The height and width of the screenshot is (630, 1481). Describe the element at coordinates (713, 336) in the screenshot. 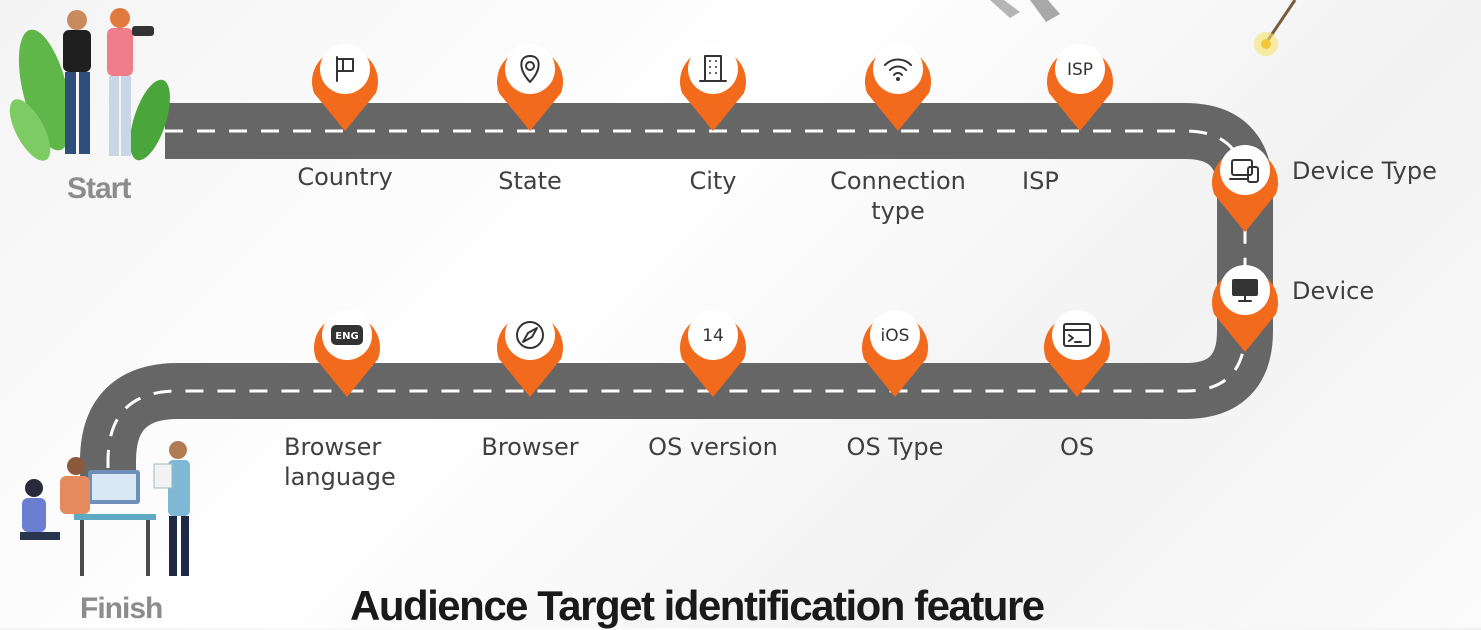

I see `version-icon: 14` at that location.